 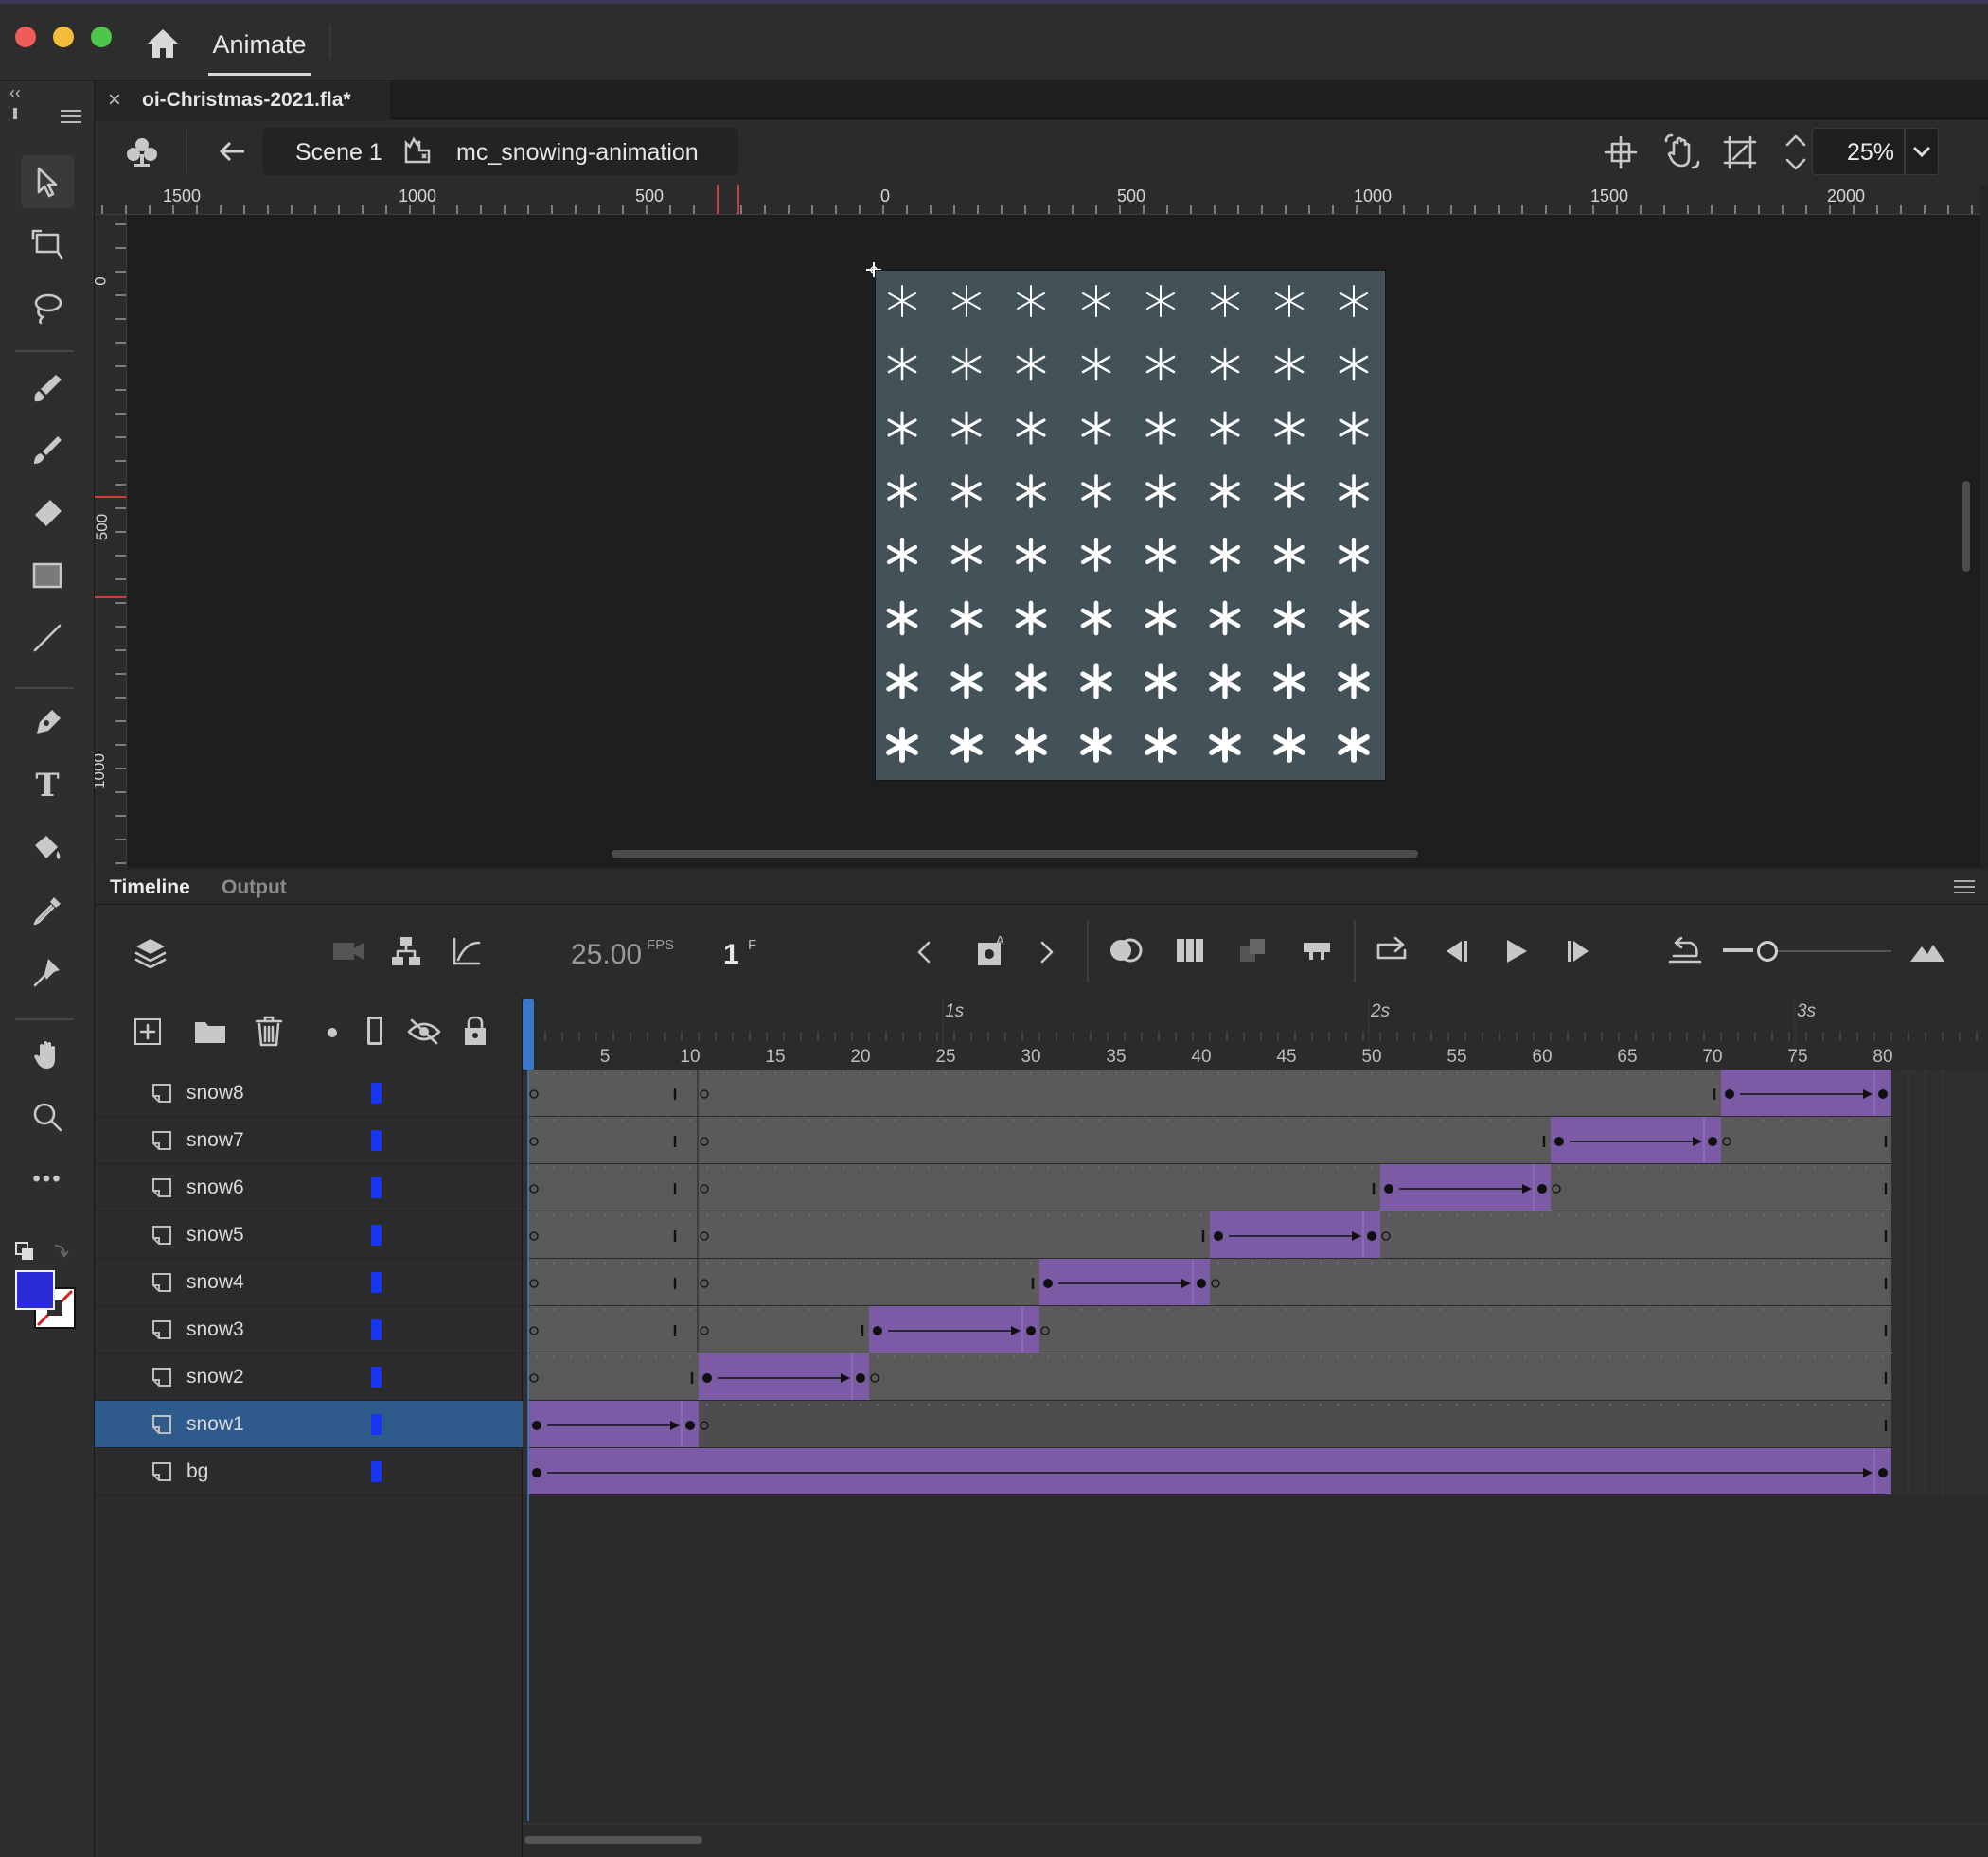 What do you see at coordinates (309, 1140) in the screenshot?
I see `layer-row-snow7: snow7` at bounding box center [309, 1140].